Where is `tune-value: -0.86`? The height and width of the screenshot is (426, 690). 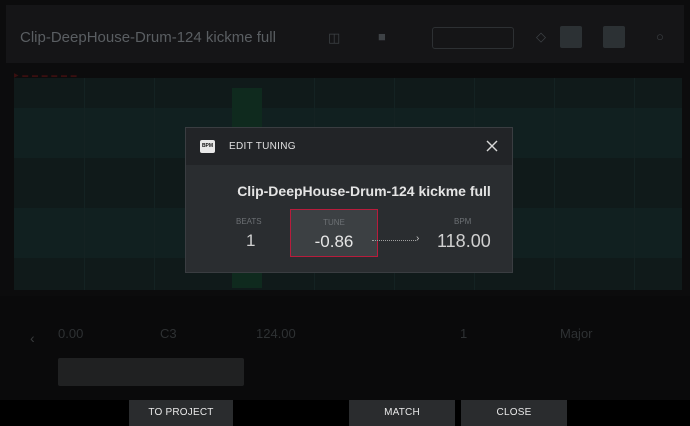 tune-value: -0.86 is located at coordinates (334, 242).